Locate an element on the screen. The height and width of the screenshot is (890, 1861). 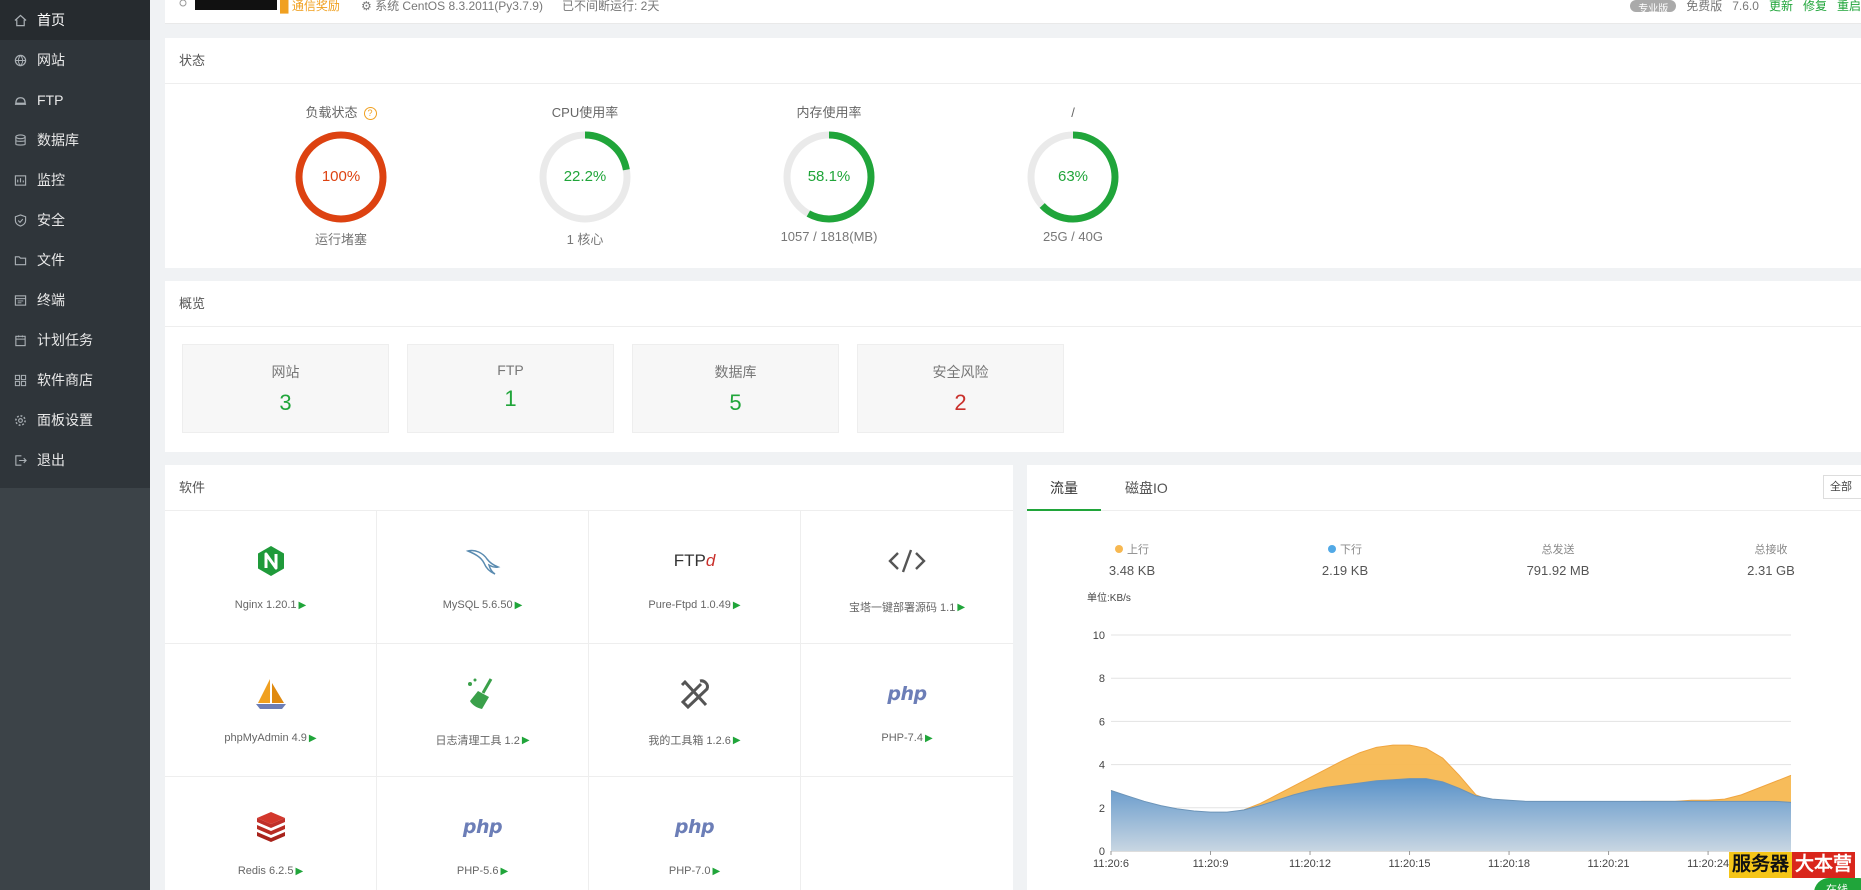
sidebar-item-4: 监控 is located at coordinates (75, 180).